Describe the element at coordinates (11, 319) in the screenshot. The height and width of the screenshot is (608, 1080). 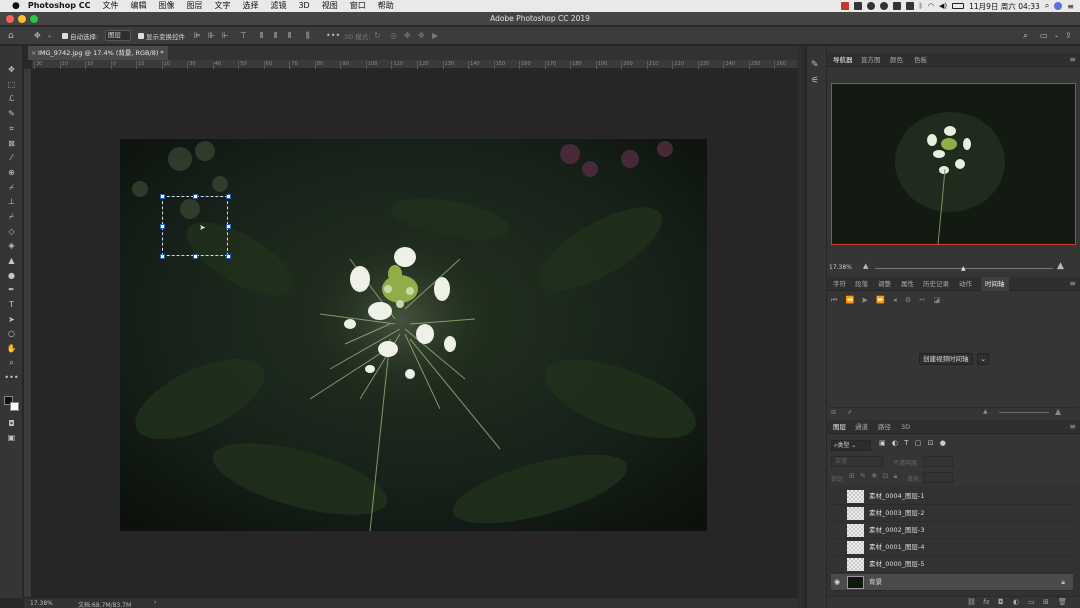
I see `path-select-icon: ➤` at that location.